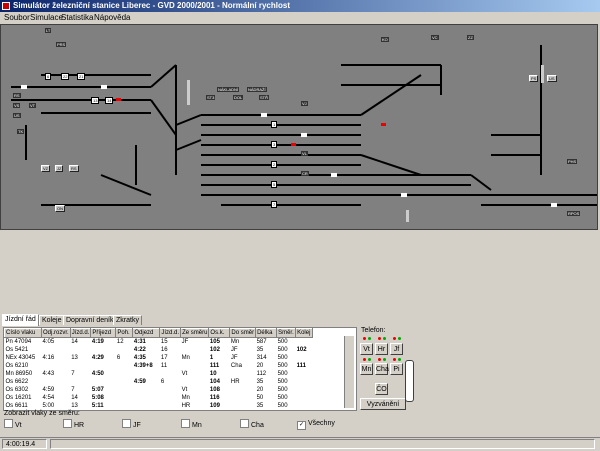 The height and width of the screenshot is (451, 600). Describe the element at coordinates (381, 389) in the screenshot. I see `phone-button-co: ČO` at that location.